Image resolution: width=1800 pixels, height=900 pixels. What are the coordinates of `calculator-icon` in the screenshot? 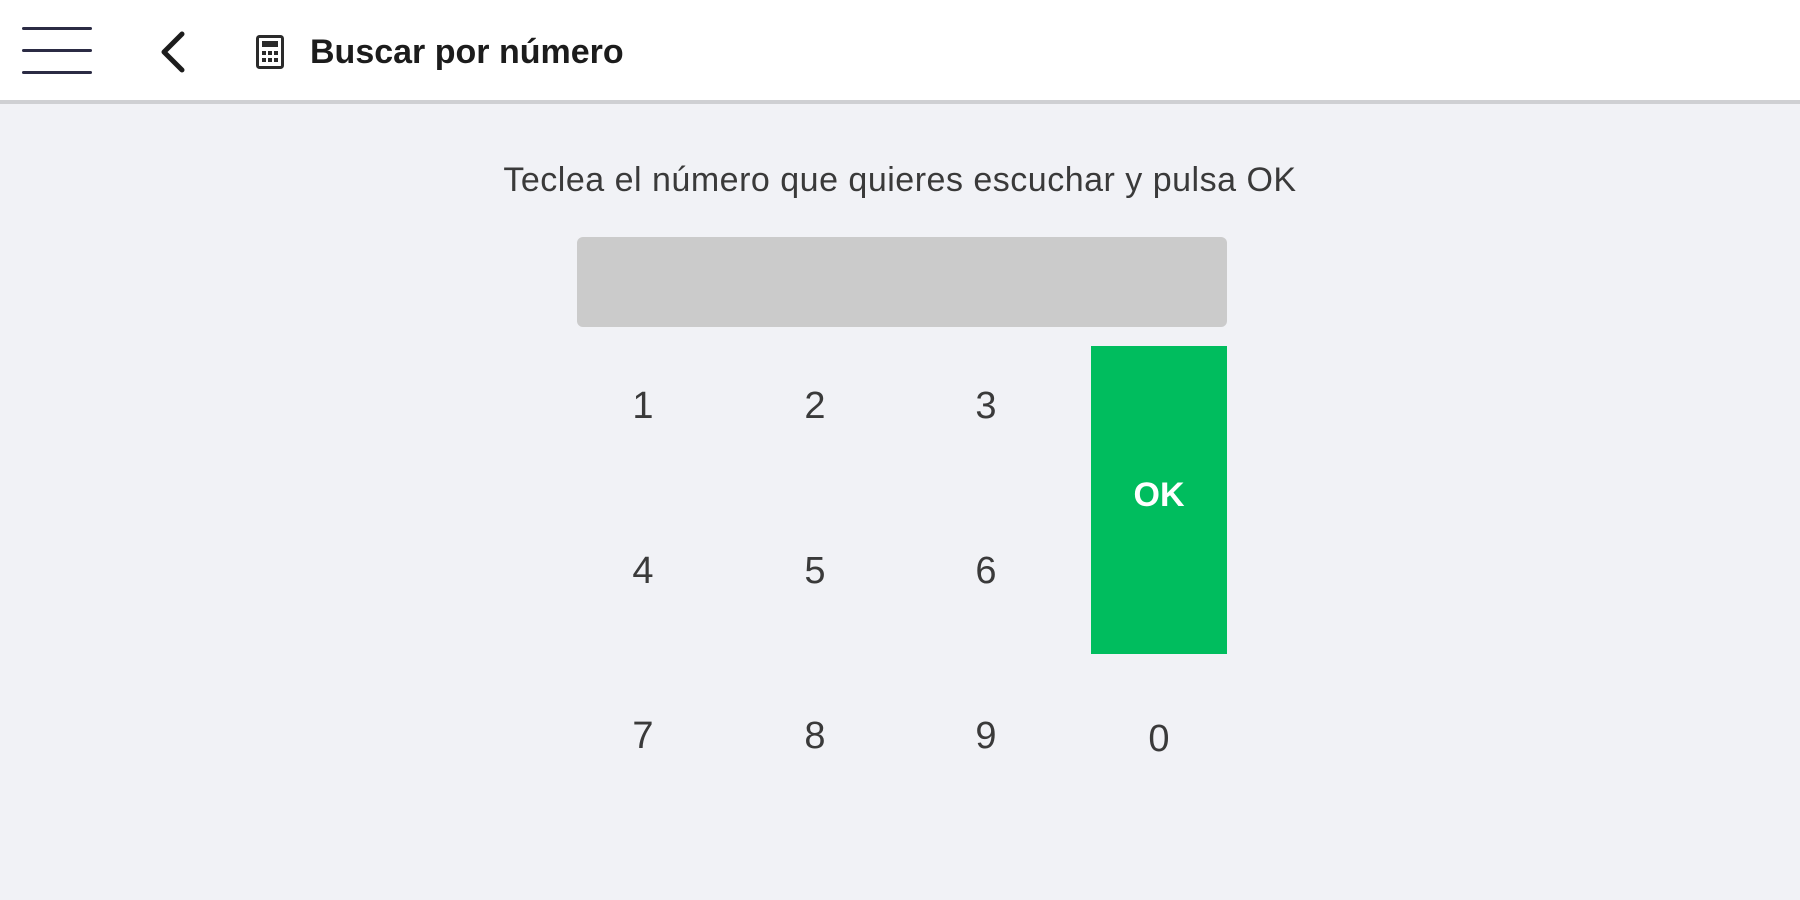 It's located at (270, 52).